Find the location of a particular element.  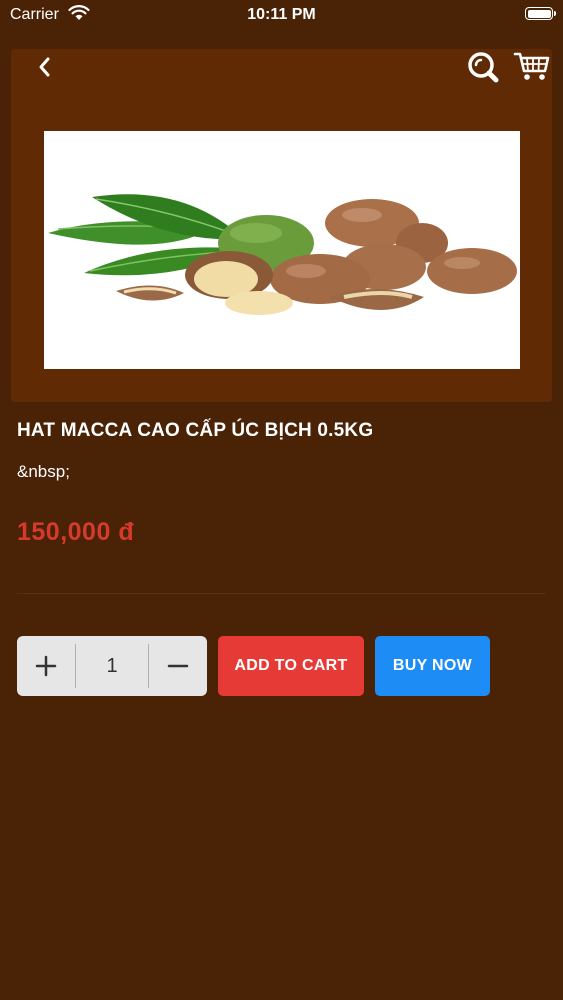

chevron-left-icon is located at coordinates (44, 67).